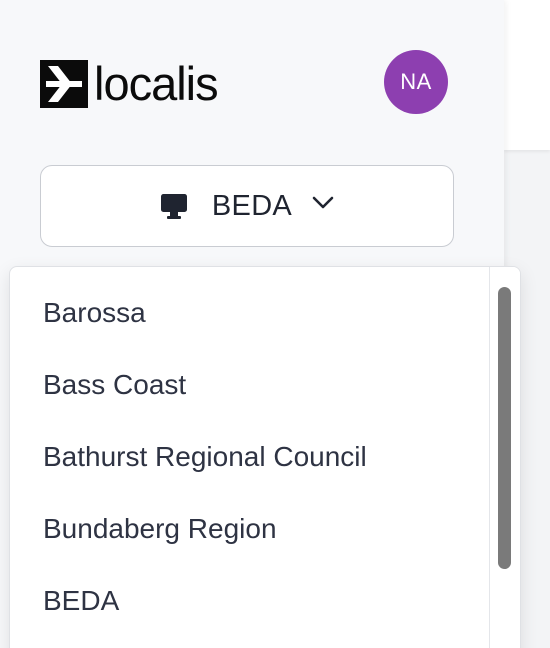 Image resolution: width=550 pixels, height=648 pixels. I want to click on dropdown-scrollbar, so click(504, 457).